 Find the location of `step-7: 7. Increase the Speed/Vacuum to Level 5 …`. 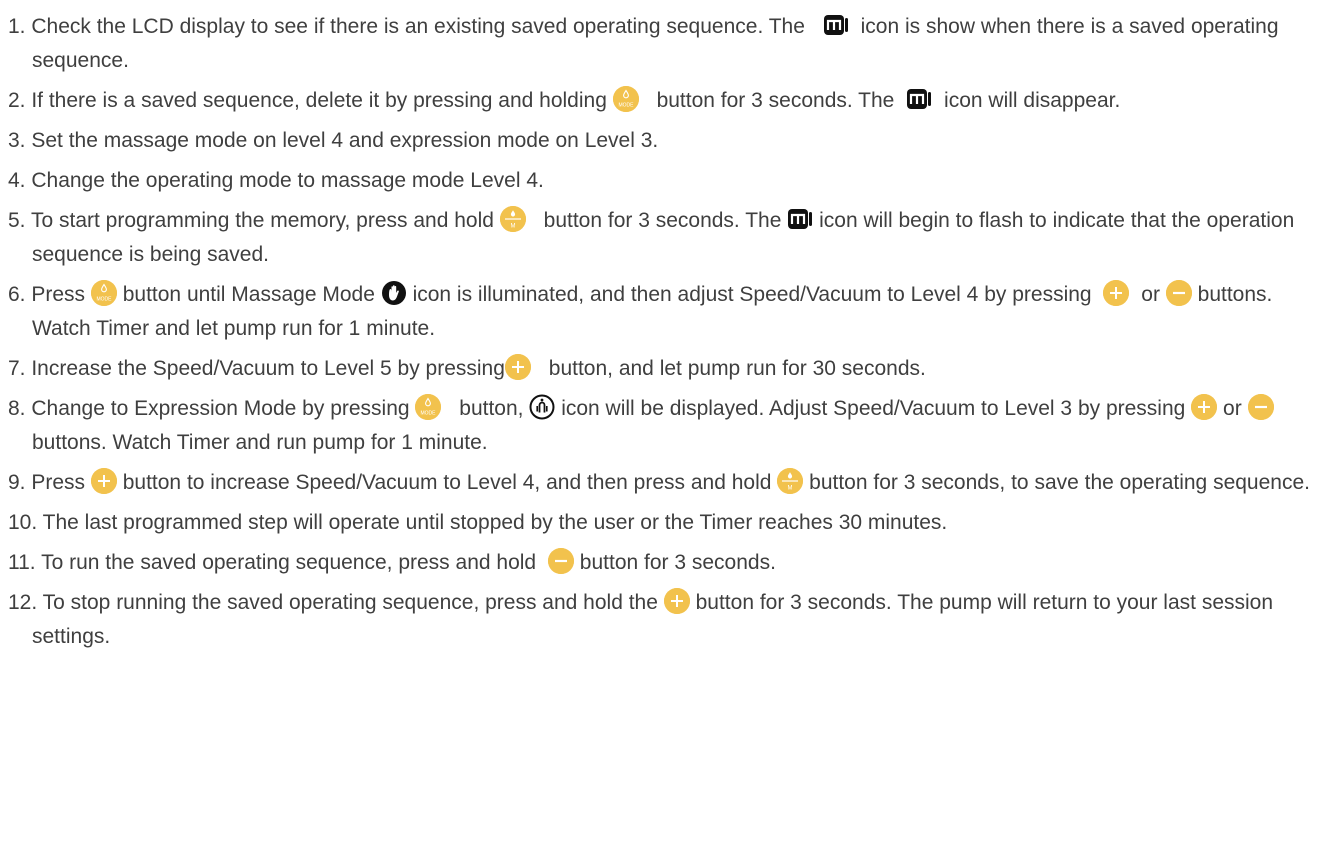

step-7: 7. Increase the Speed/Vacuum to Level 5 … is located at coordinates (660, 369).